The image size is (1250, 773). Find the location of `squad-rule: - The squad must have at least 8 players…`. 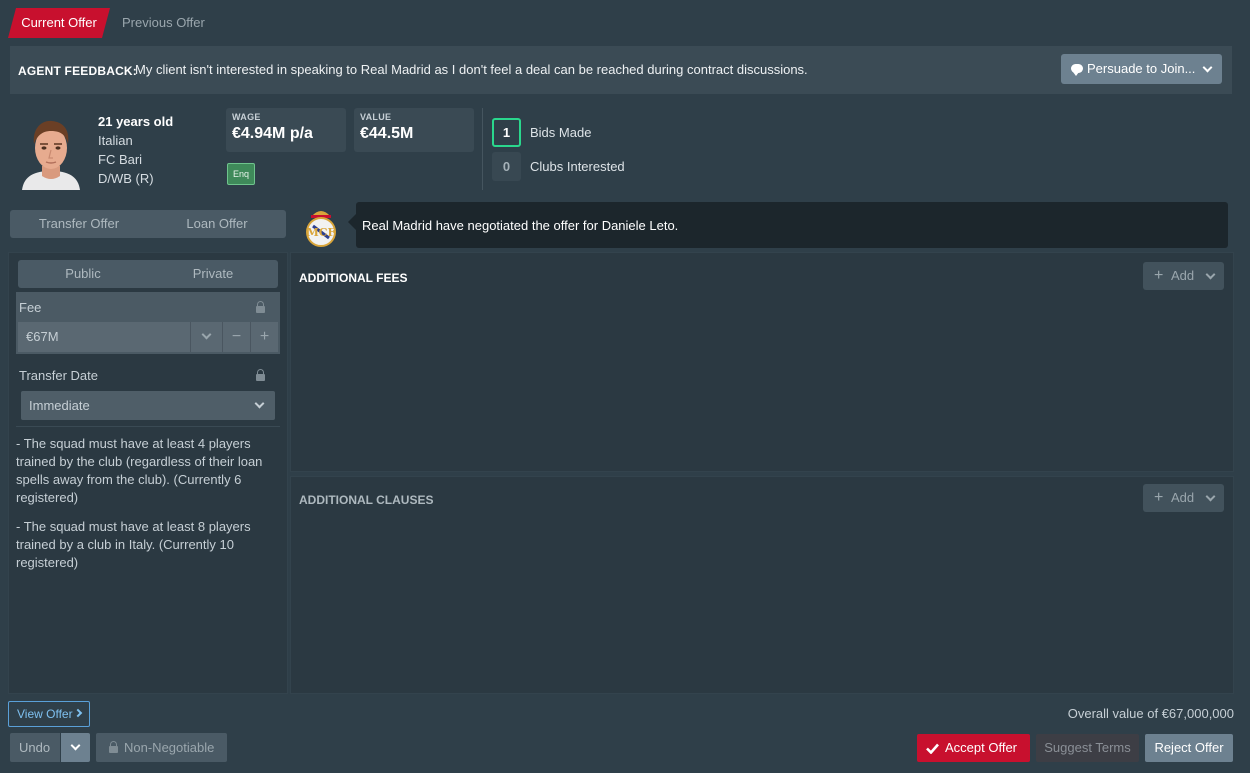

squad-rule: - The squad must have at least 8 players… is located at coordinates (133, 544).